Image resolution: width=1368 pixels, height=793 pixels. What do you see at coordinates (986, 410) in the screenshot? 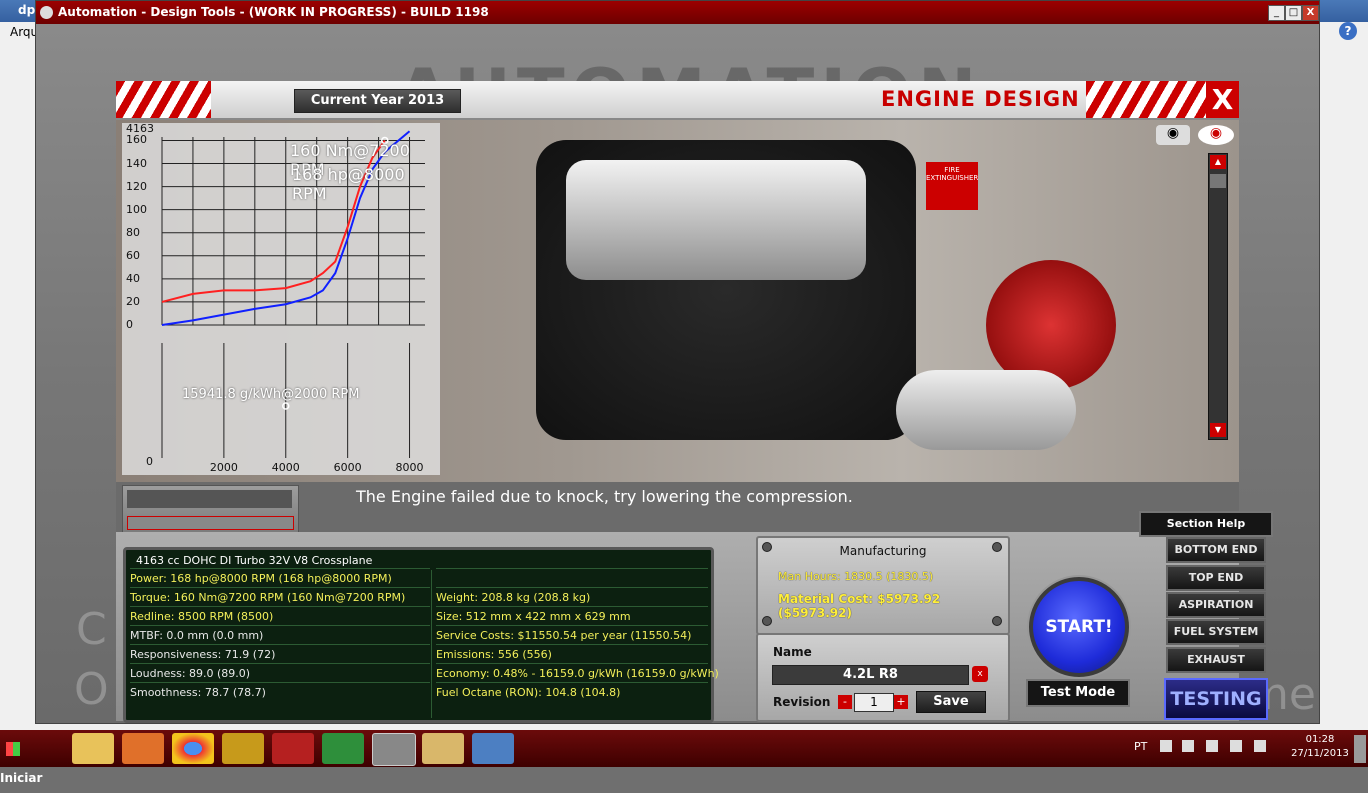
I see `exhaust-pipe` at bounding box center [986, 410].